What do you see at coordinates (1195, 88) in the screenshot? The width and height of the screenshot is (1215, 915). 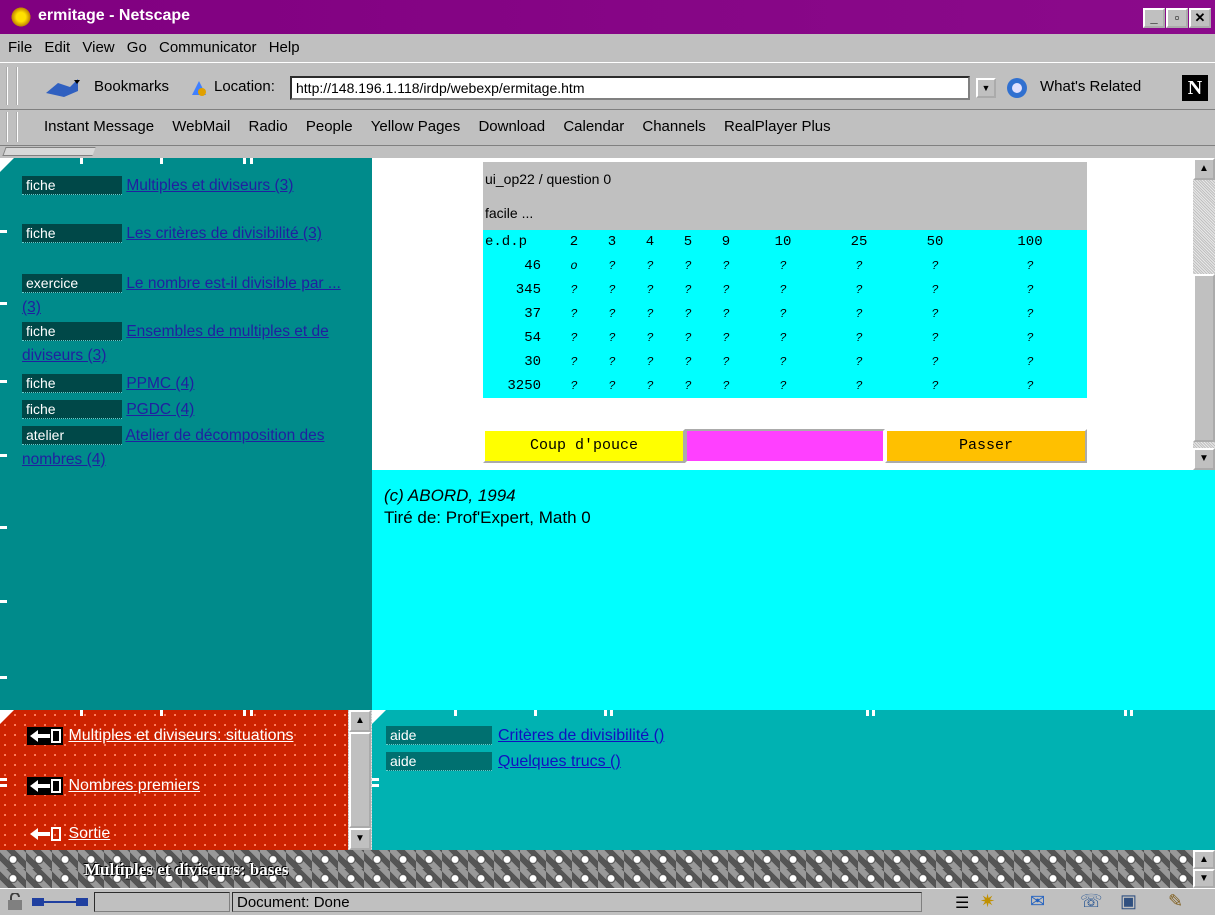 I see `netscape-n-icon: N` at bounding box center [1195, 88].